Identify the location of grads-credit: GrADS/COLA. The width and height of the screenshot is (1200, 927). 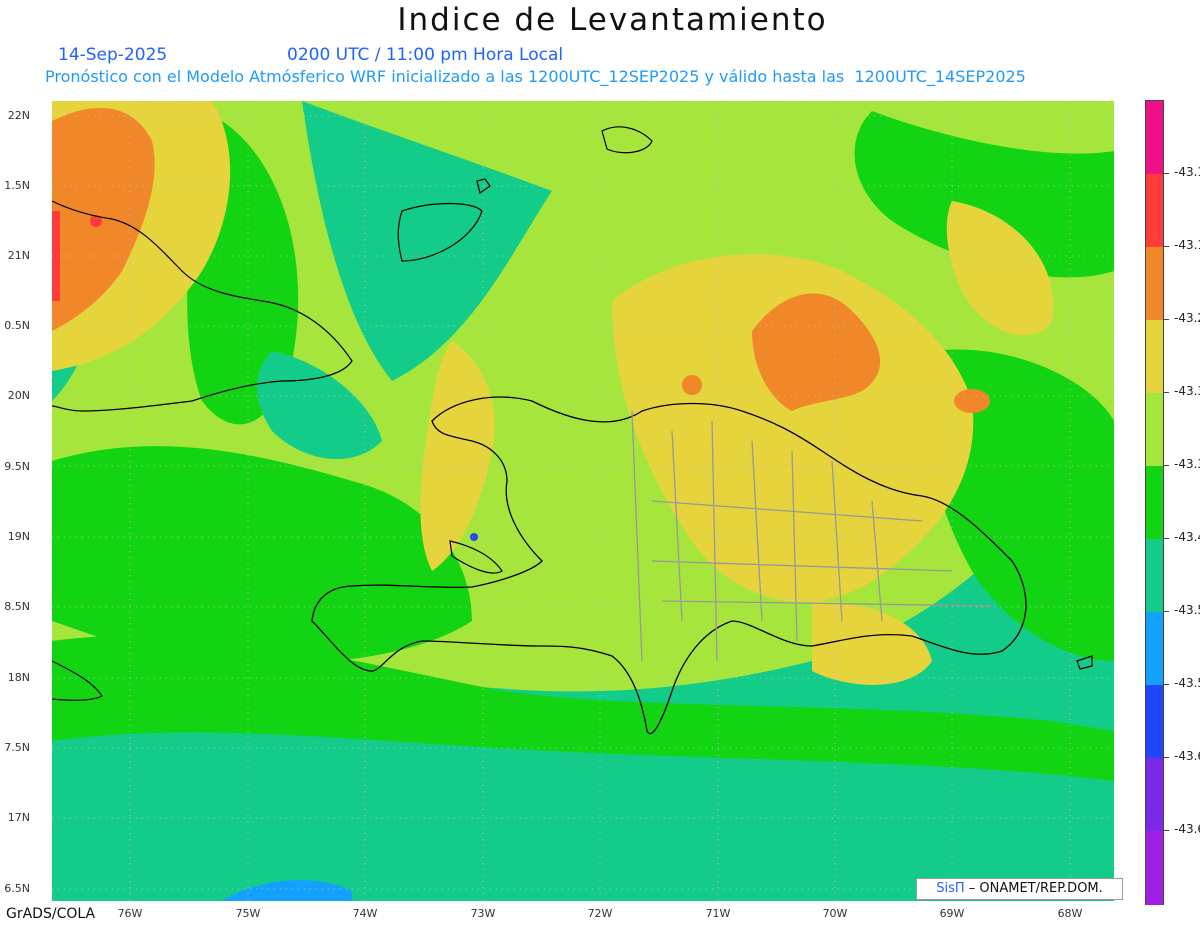
(51, 914).